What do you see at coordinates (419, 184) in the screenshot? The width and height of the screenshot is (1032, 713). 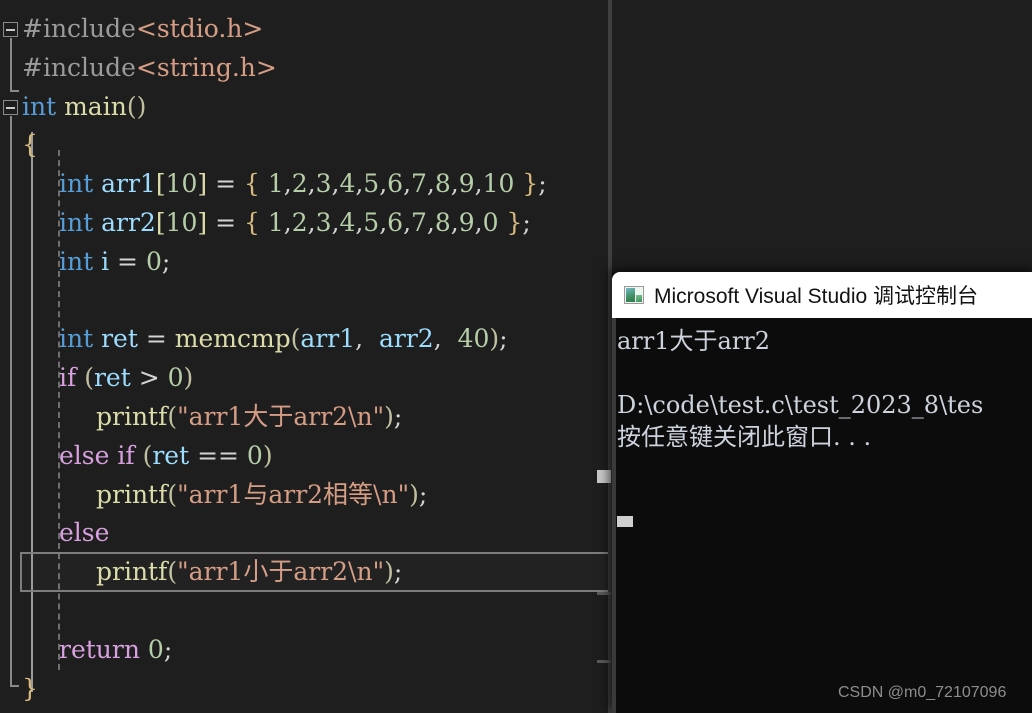 I see `code-token: 7` at bounding box center [419, 184].